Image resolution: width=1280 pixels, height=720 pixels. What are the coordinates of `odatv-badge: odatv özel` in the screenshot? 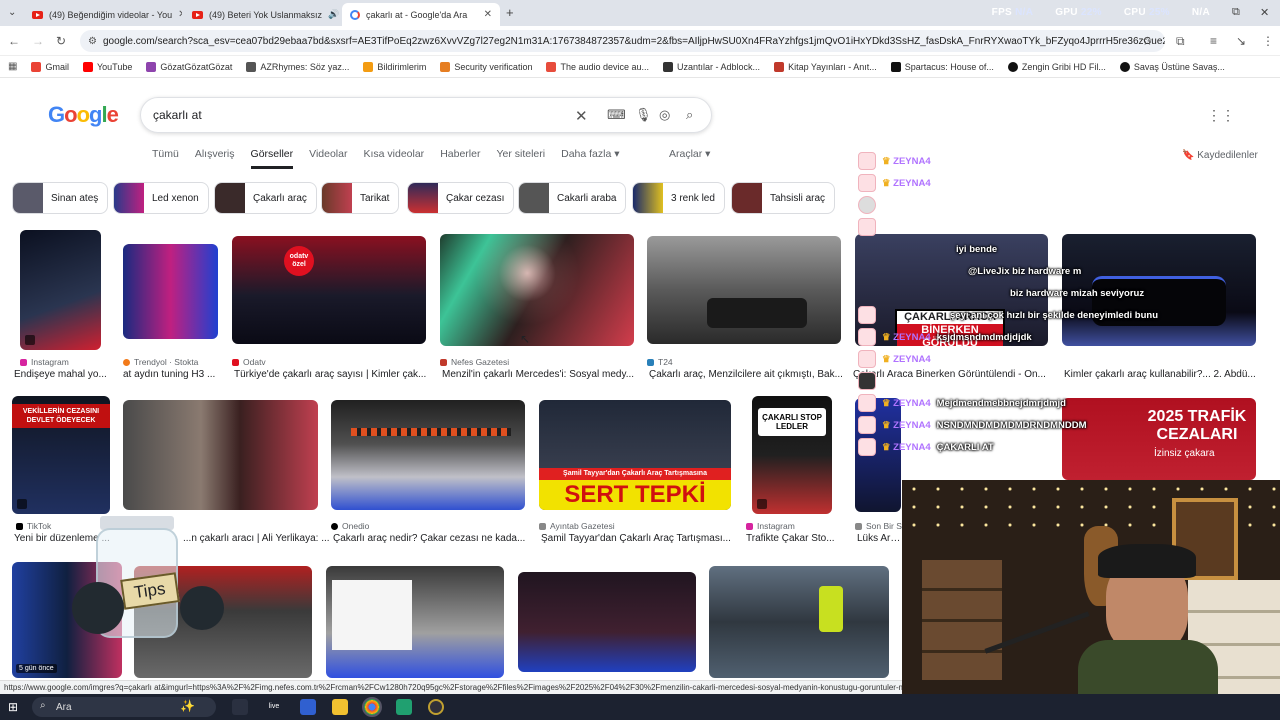 It's located at (299, 261).